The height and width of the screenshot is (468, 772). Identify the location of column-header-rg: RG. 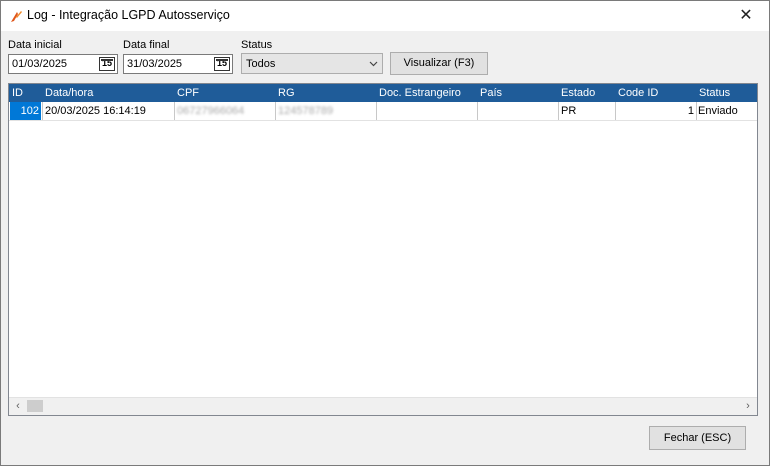
(286, 93).